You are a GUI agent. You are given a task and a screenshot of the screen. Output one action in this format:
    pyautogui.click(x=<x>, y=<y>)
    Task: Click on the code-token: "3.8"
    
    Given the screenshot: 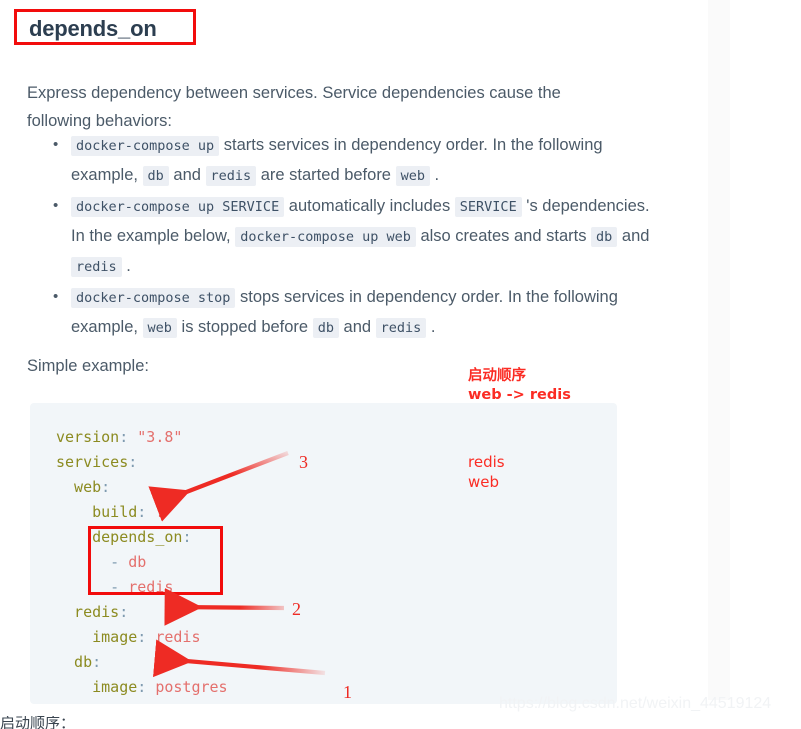 What is the action you would take?
    pyautogui.click(x=155, y=437)
    